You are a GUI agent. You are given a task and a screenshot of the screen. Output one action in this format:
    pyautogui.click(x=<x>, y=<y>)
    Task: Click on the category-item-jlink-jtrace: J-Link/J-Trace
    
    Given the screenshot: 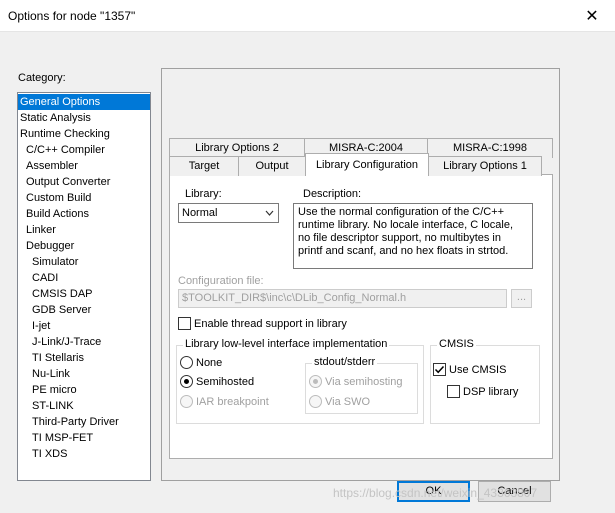 What is the action you would take?
    pyautogui.click(x=84, y=342)
    